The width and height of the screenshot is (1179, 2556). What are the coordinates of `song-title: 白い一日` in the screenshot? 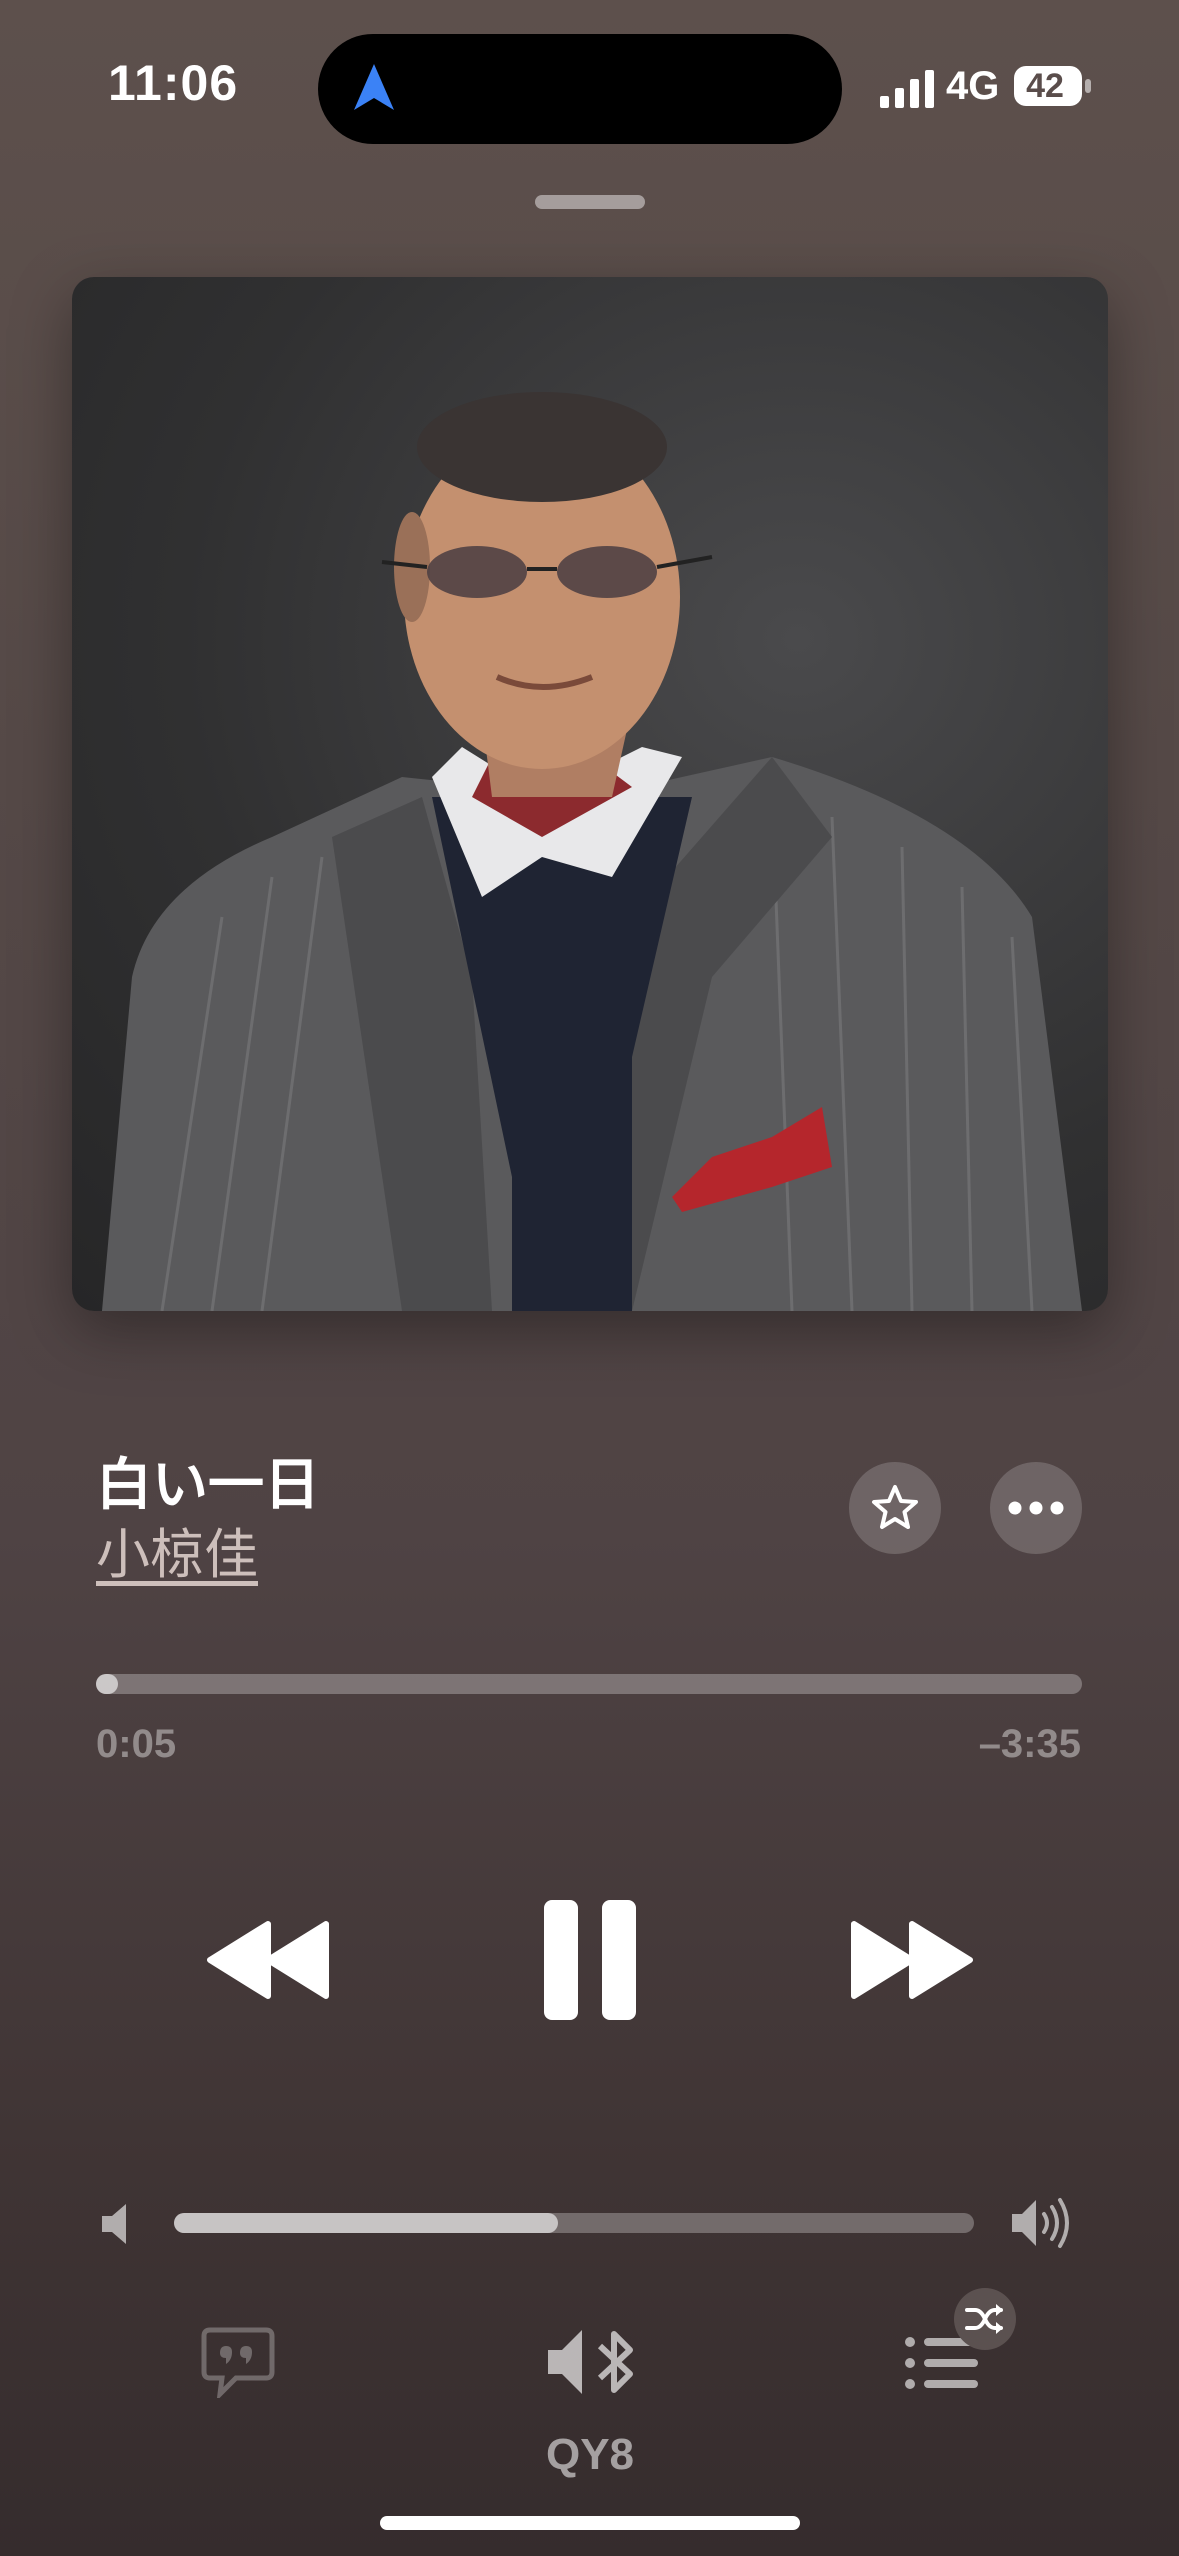 It's located at (208, 1480).